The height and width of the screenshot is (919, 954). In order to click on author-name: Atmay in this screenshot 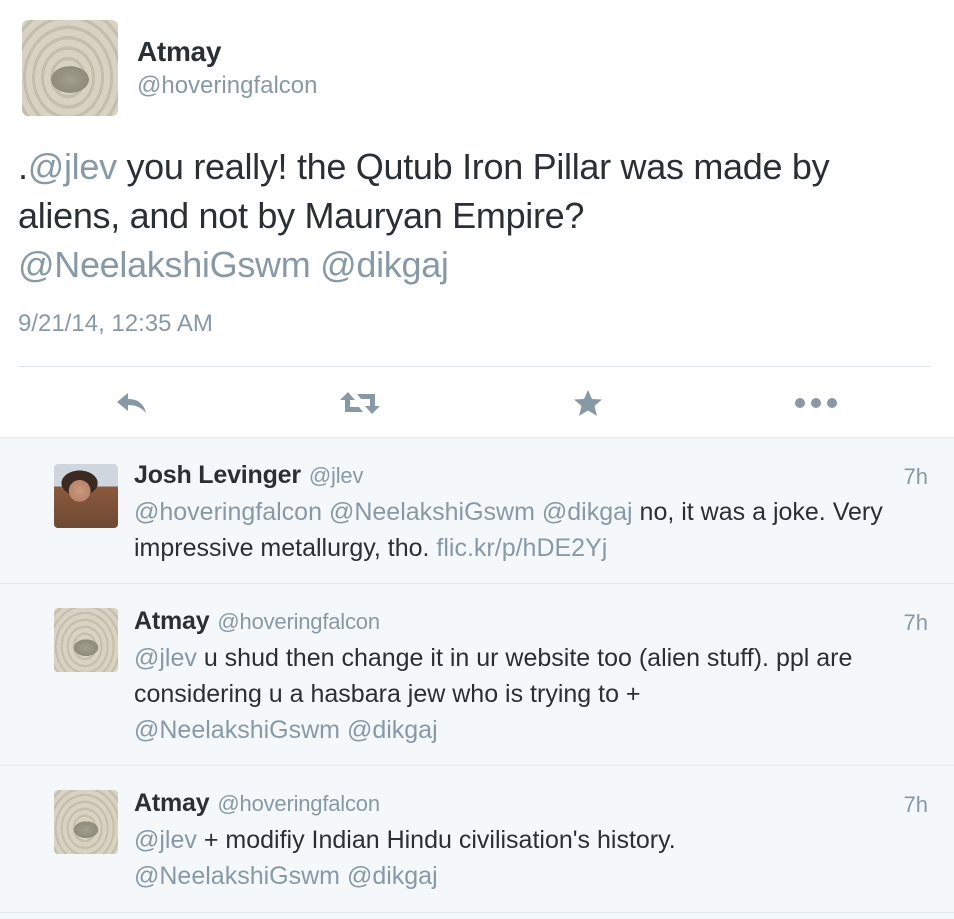, I will do `click(179, 52)`.